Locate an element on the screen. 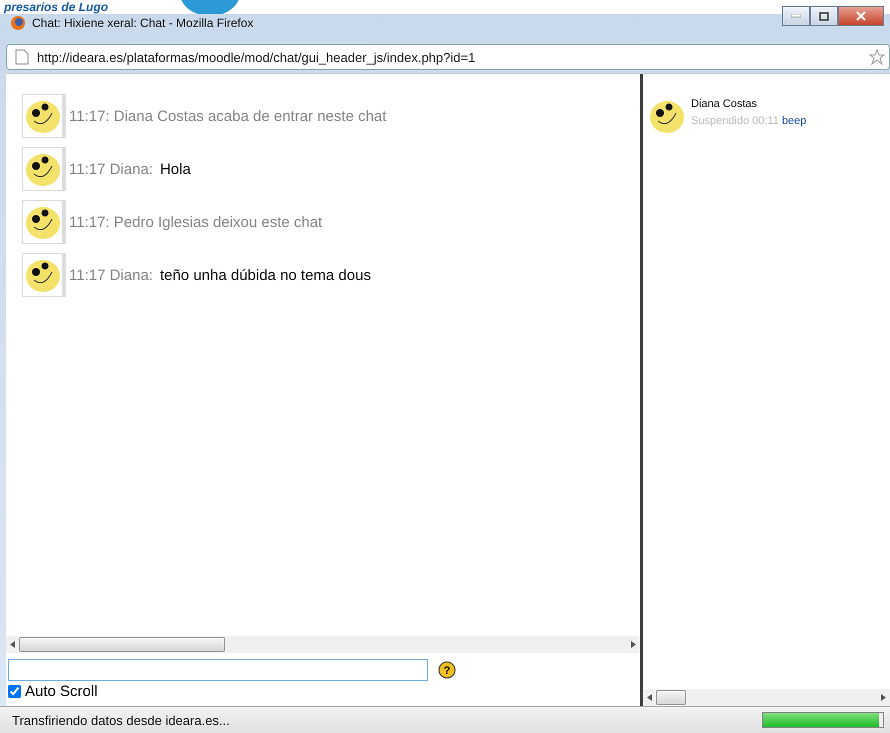 Image resolution: width=890 pixels, height=733 pixels. maximize-icon is located at coordinates (824, 16).